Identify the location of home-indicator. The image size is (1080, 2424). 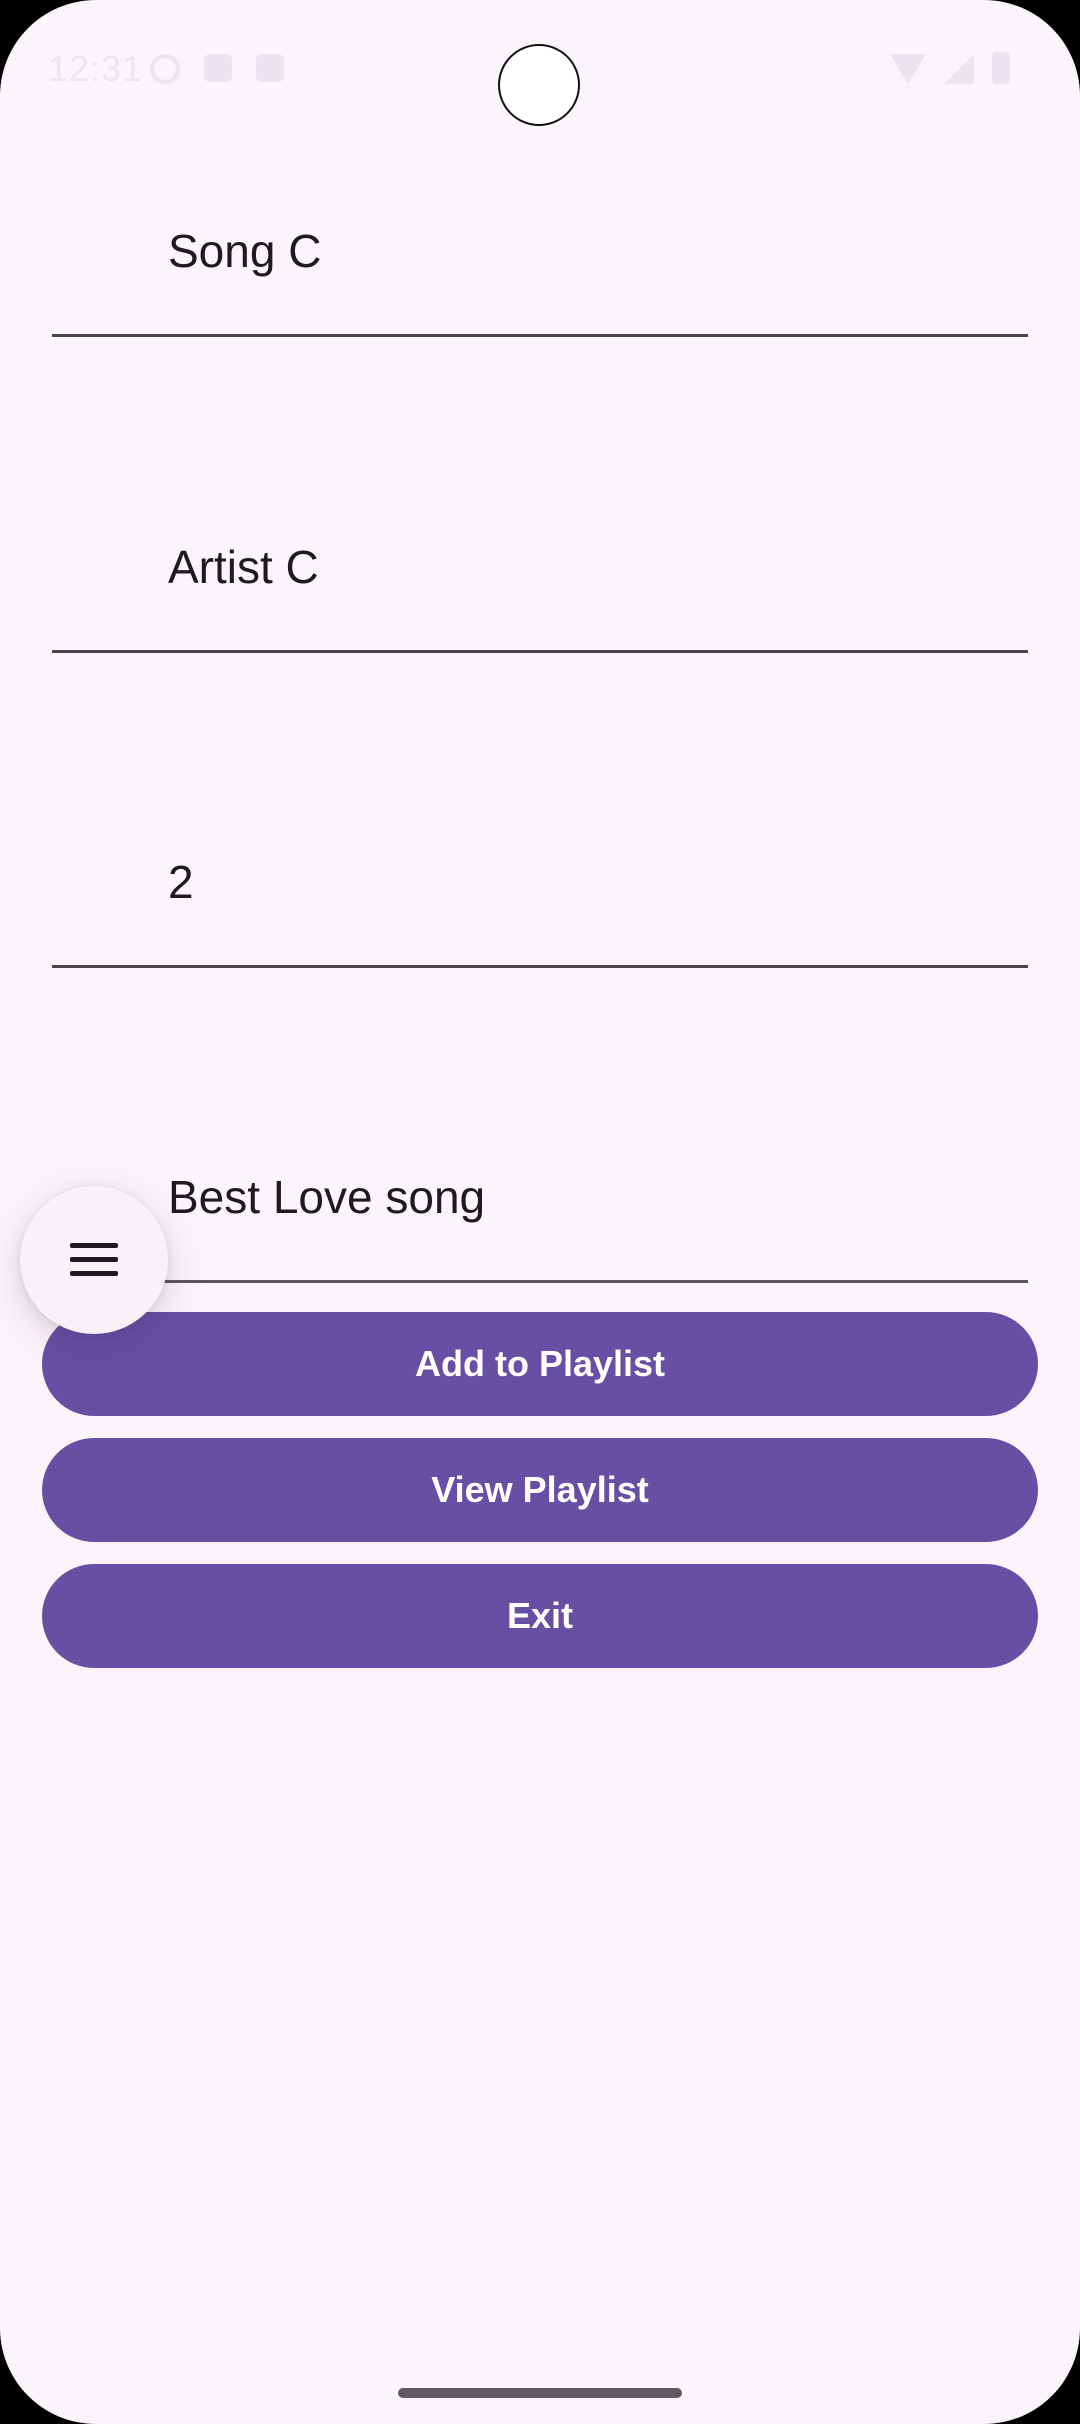
(540, 2393).